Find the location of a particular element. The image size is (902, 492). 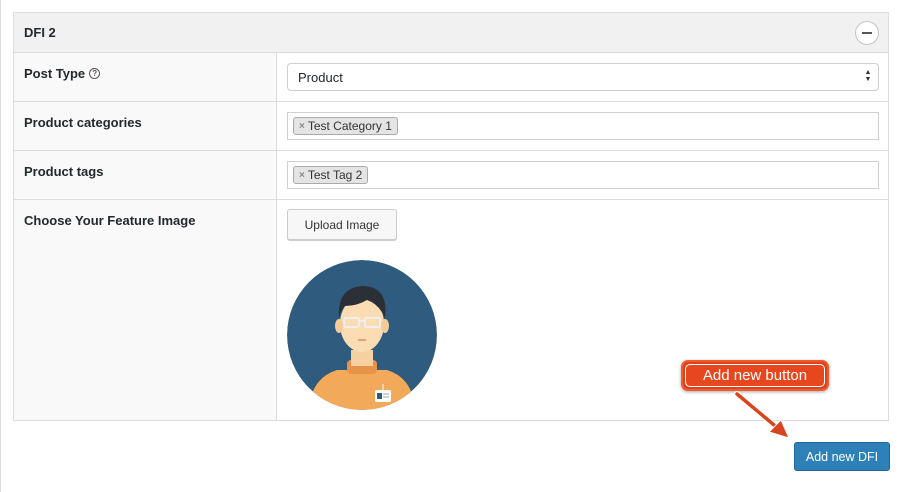

product-categories-label-text: Product categories is located at coordinates (83, 122).